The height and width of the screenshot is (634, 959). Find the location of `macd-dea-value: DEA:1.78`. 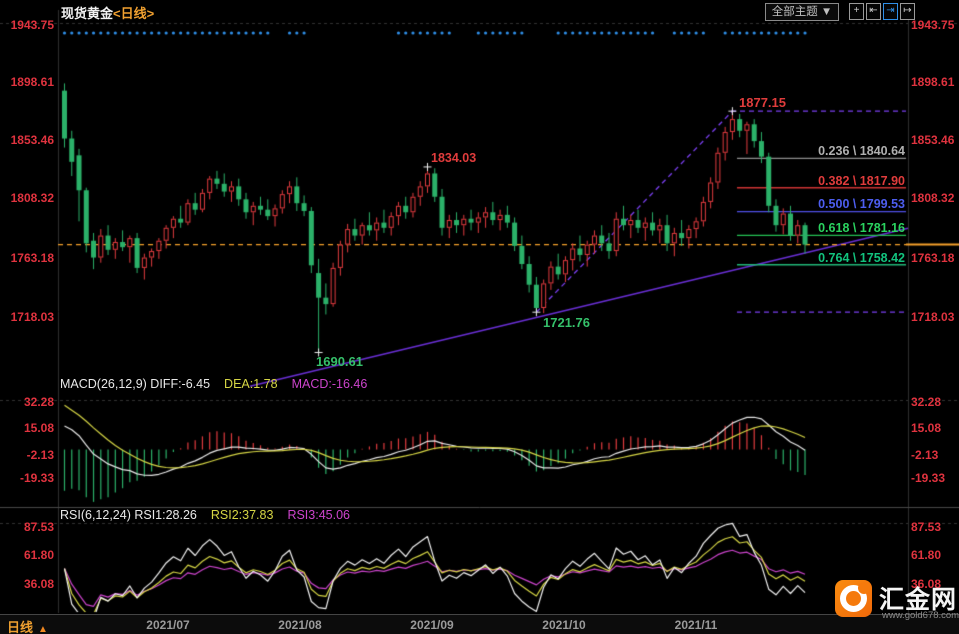

macd-dea-value: DEA:1.78 is located at coordinates (251, 384).